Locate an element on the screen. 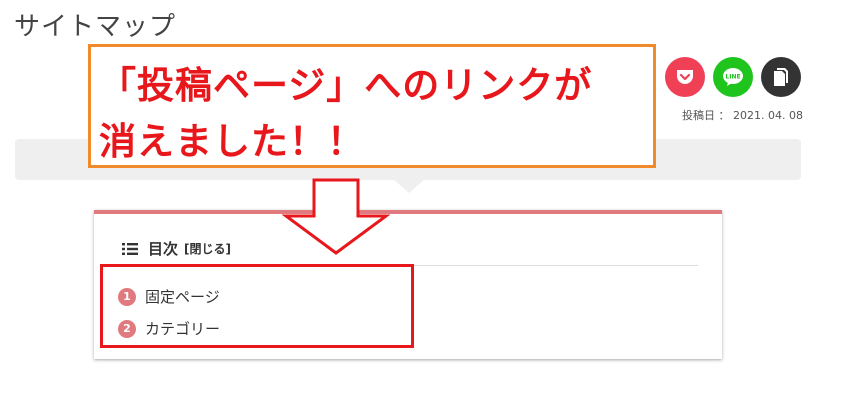 This screenshot has width=849, height=409. down-arrow-annotation is located at coordinates (336, 216).